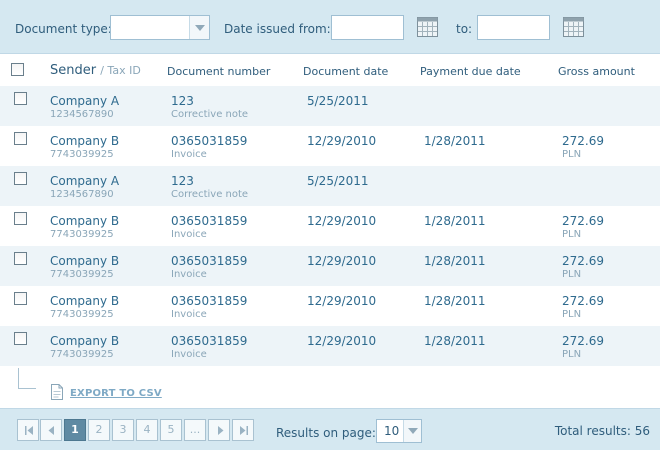  I want to click on results-on-page-select: 10, so click(399, 431).